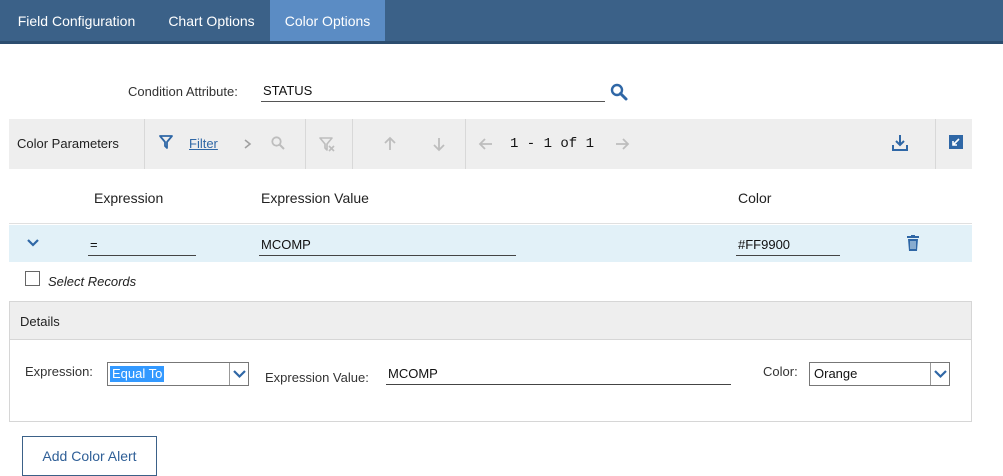 Image resolution: width=1003 pixels, height=476 pixels. I want to click on search-icon, so click(619, 92).